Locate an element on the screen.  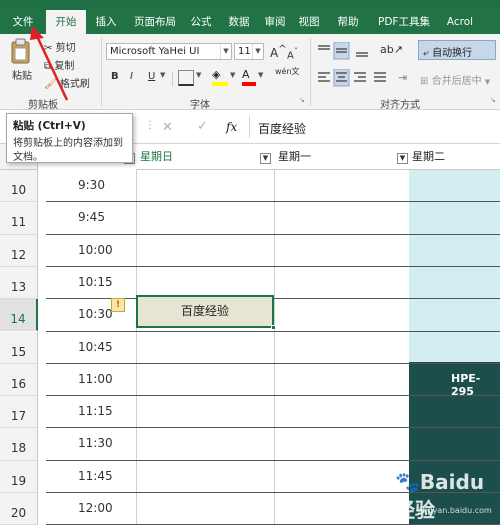
row-header: 15 is located at coordinates (19, 347).